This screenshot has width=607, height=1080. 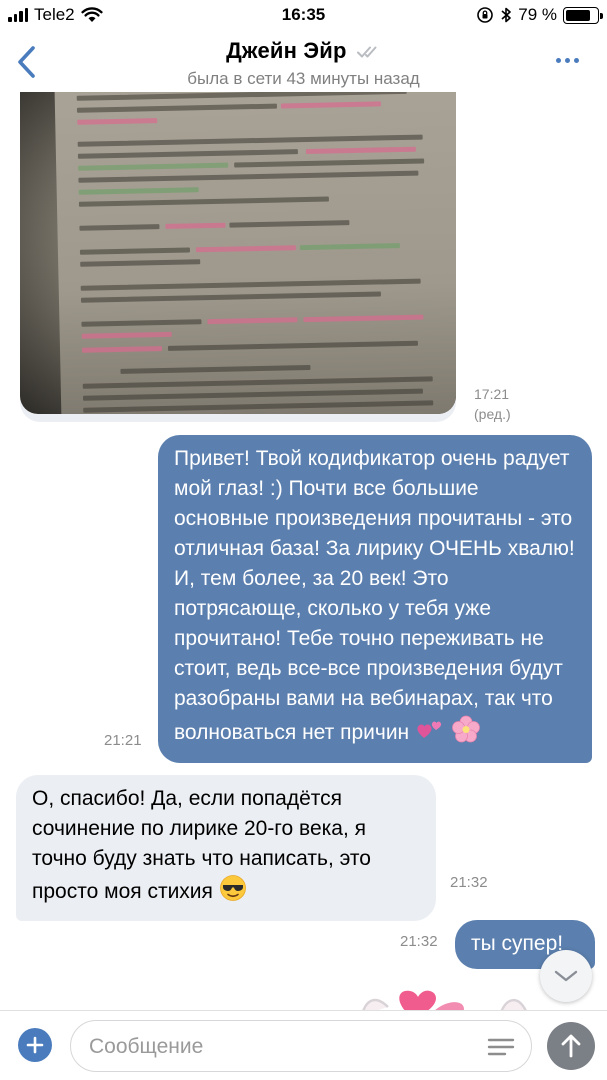 I want to click on edited-label: (ред.), so click(x=492, y=414).